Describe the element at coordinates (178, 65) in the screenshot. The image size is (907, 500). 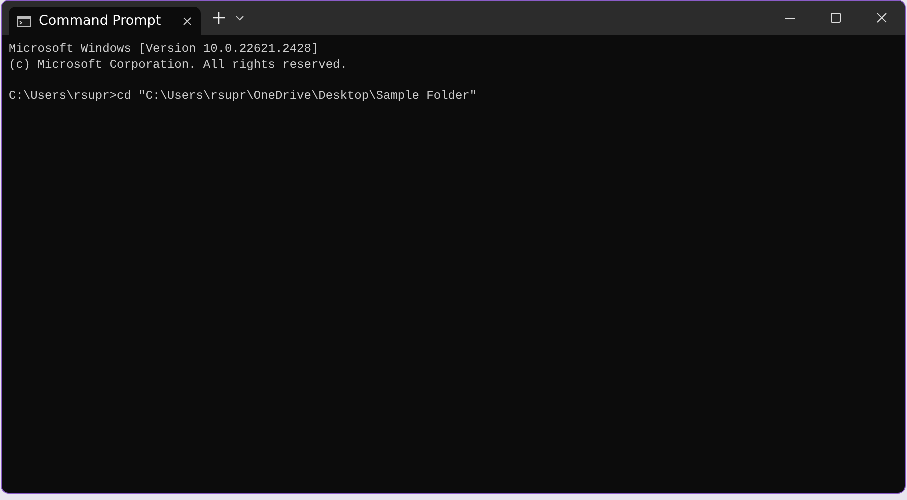
I see `console-line: (c) Microsoft Corporation. All rights reserved.` at that location.